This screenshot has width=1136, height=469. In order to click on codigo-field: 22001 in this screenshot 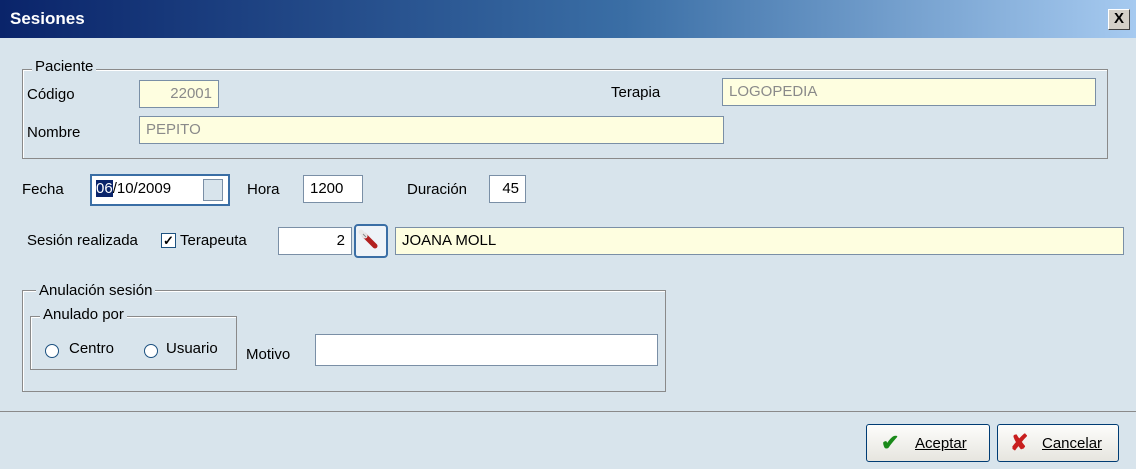, I will do `click(179, 94)`.